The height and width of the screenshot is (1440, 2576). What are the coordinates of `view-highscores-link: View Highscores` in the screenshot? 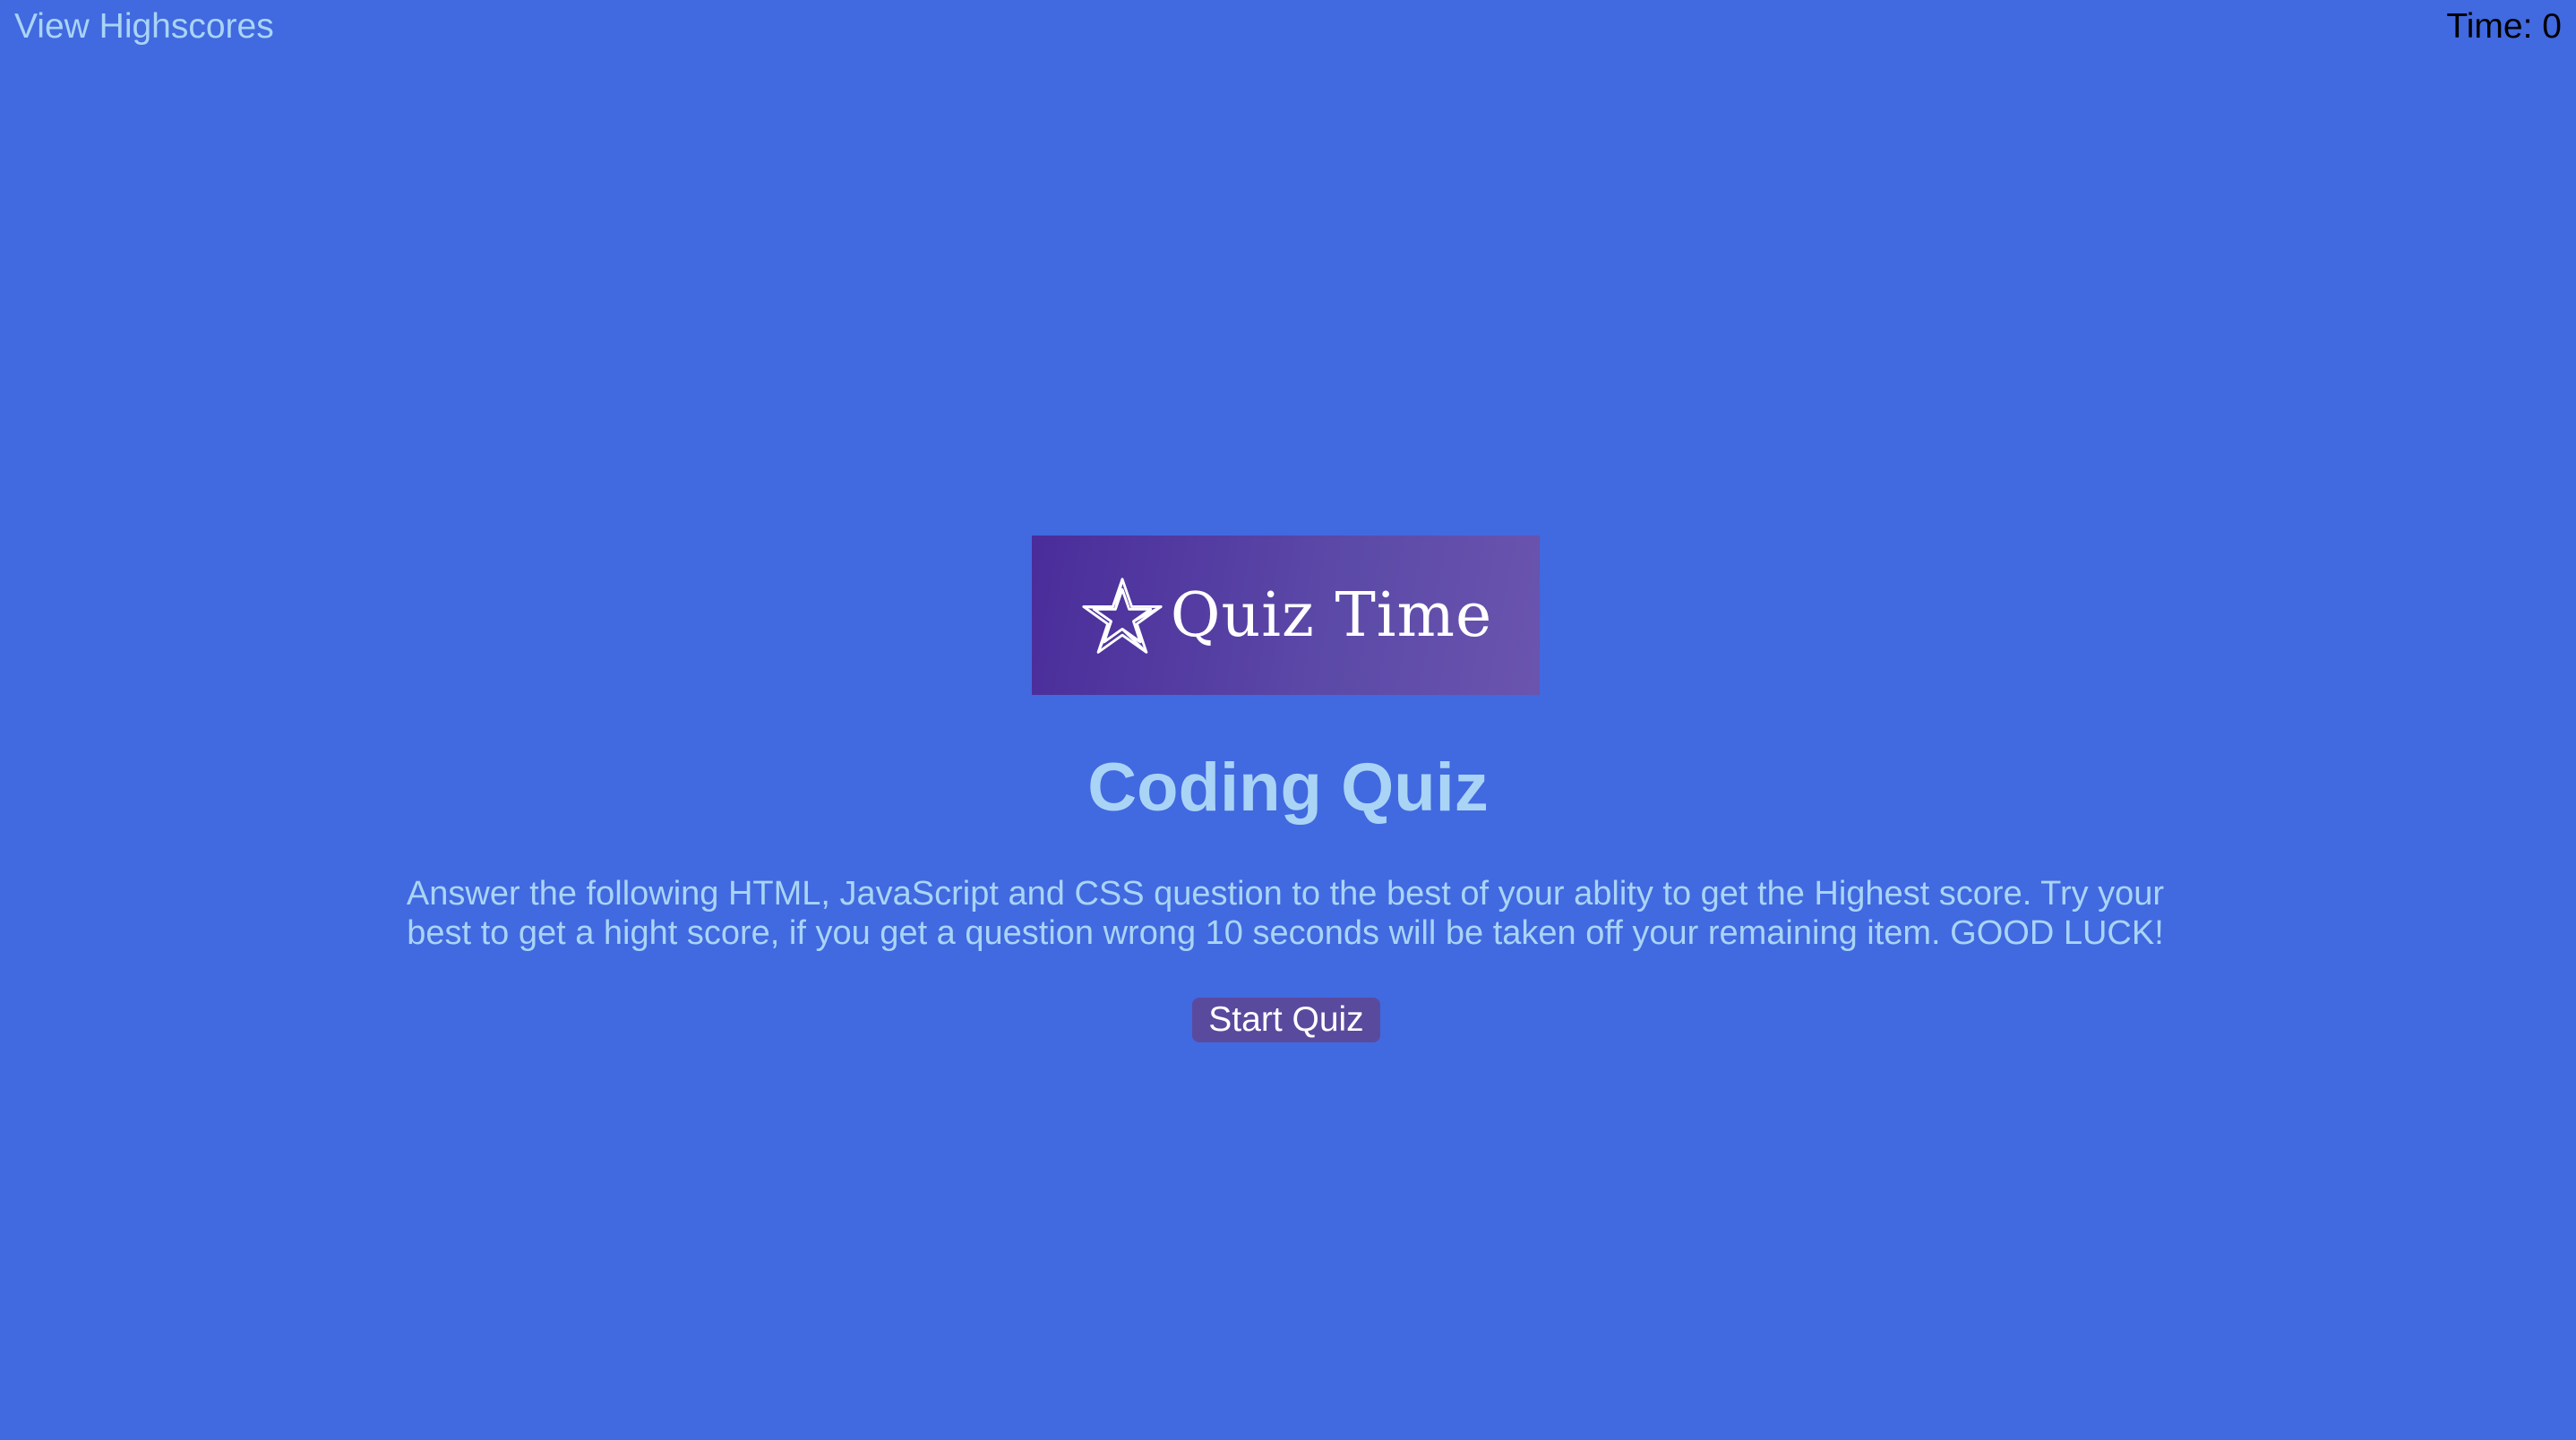 It's located at (144, 27).